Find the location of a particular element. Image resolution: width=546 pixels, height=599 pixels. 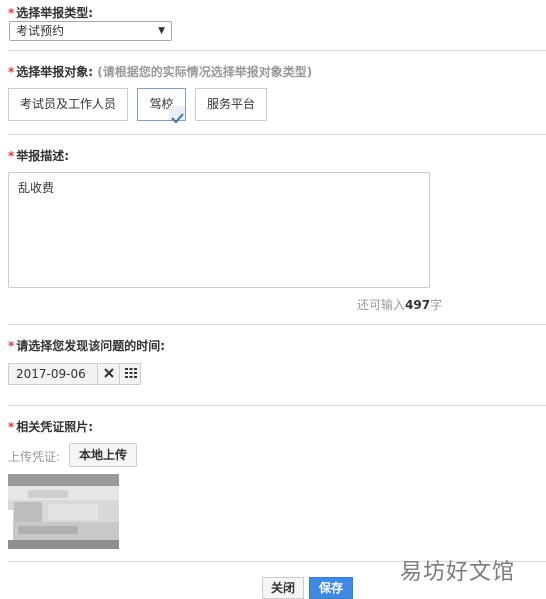

watermark-text: 易坊好文馆 is located at coordinates (458, 572).